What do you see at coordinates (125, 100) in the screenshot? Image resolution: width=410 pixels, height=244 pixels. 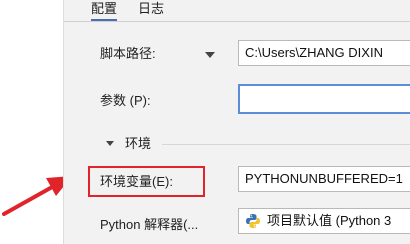 I see `parameters-label: 参数 (P):` at bounding box center [125, 100].